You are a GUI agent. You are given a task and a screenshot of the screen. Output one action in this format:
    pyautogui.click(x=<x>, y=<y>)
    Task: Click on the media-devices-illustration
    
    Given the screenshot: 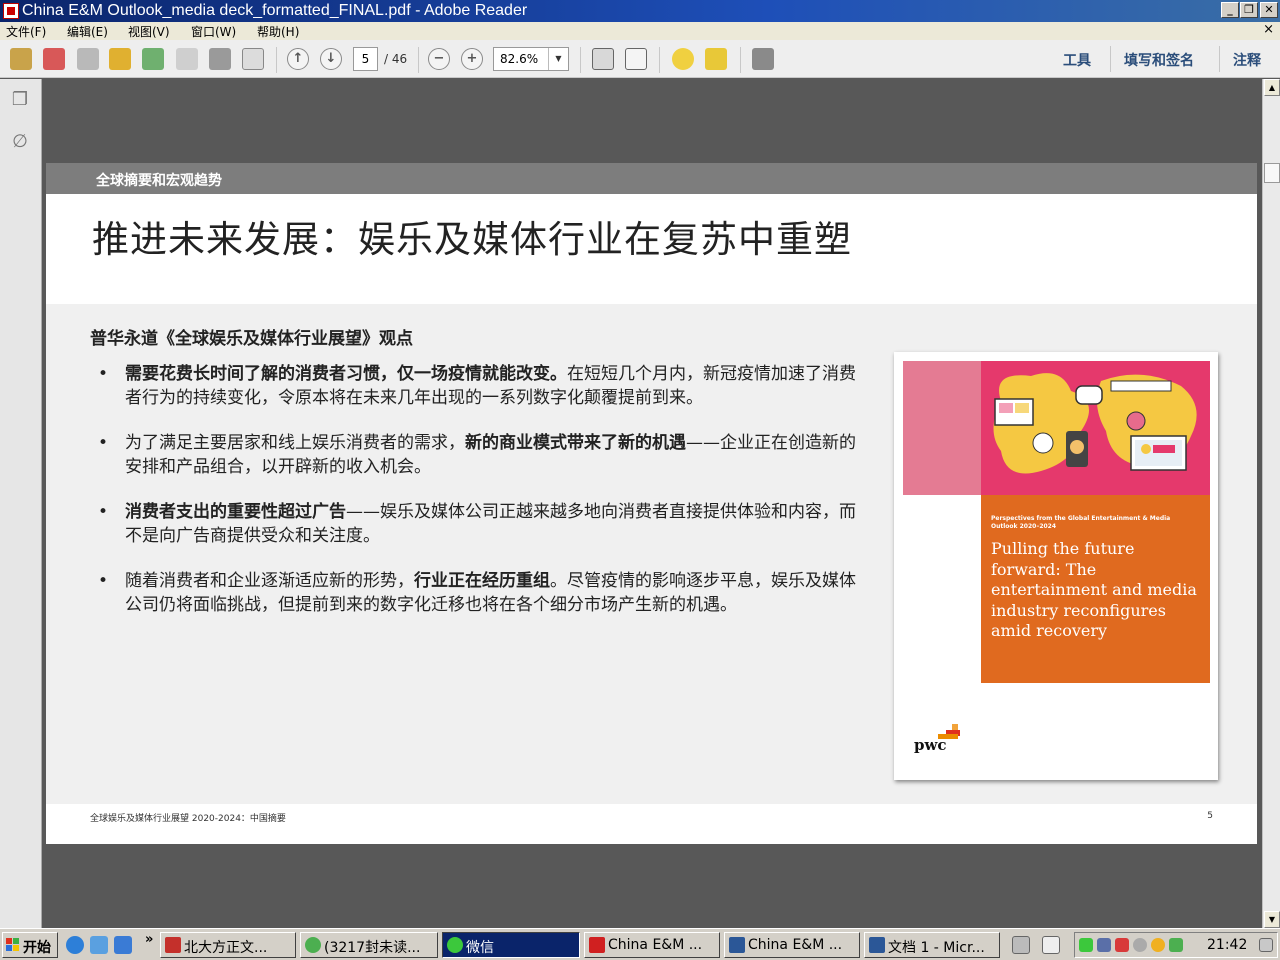 What is the action you would take?
    pyautogui.click(x=1095, y=423)
    